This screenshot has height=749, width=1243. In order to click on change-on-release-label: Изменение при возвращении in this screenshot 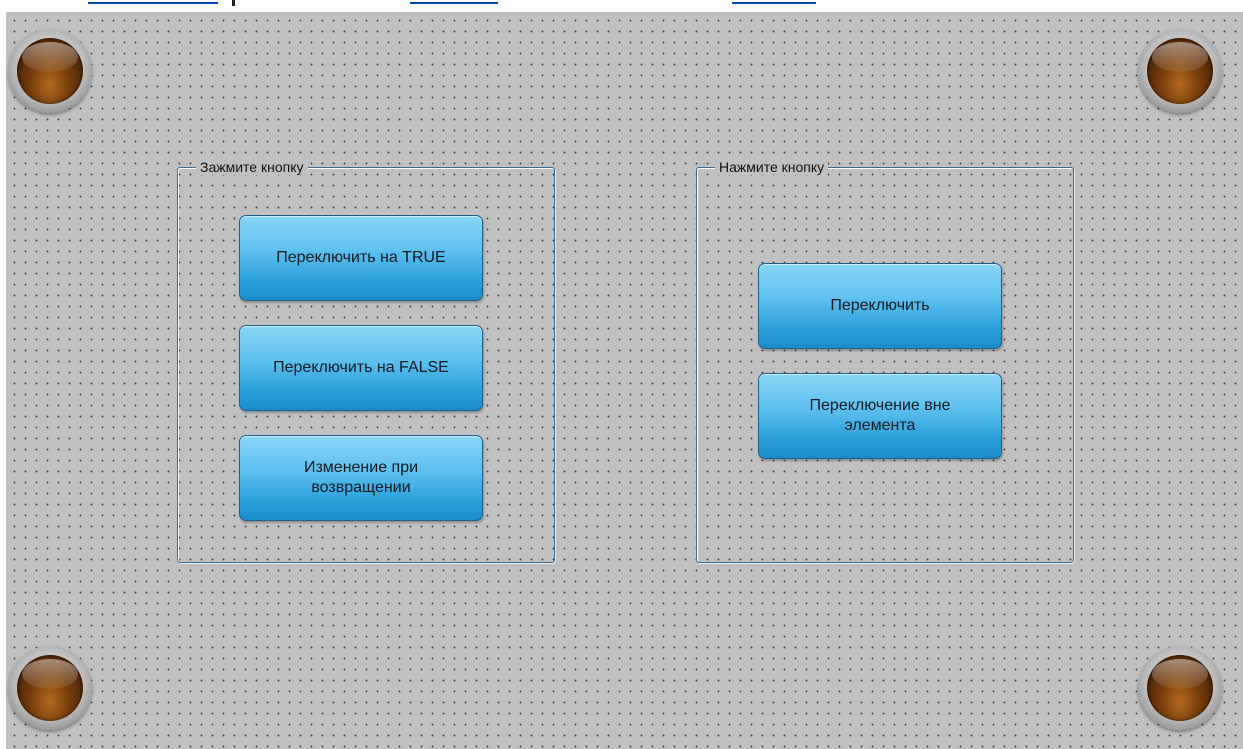, I will do `click(361, 477)`.